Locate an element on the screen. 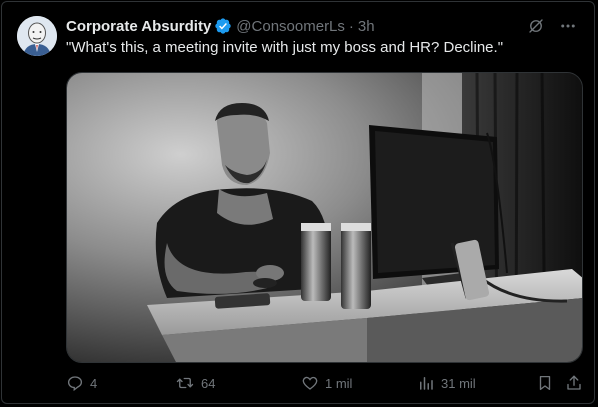 The height and width of the screenshot is (407, 598). verified-badge-icon is located at coordinates (223, 26).